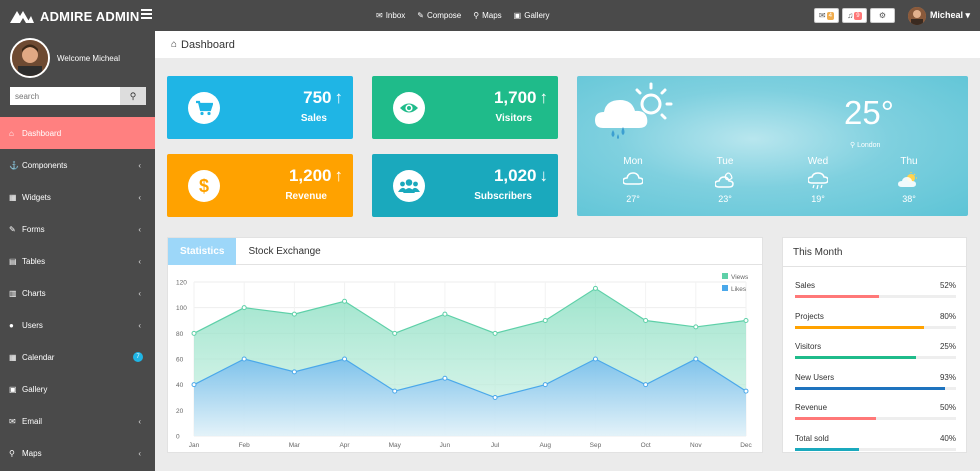 The height and width of the screenshot is (471, 980). Describe the element at coordinates (306, 196) in the screenshot. I see `stat-label: Revenue` at that location.